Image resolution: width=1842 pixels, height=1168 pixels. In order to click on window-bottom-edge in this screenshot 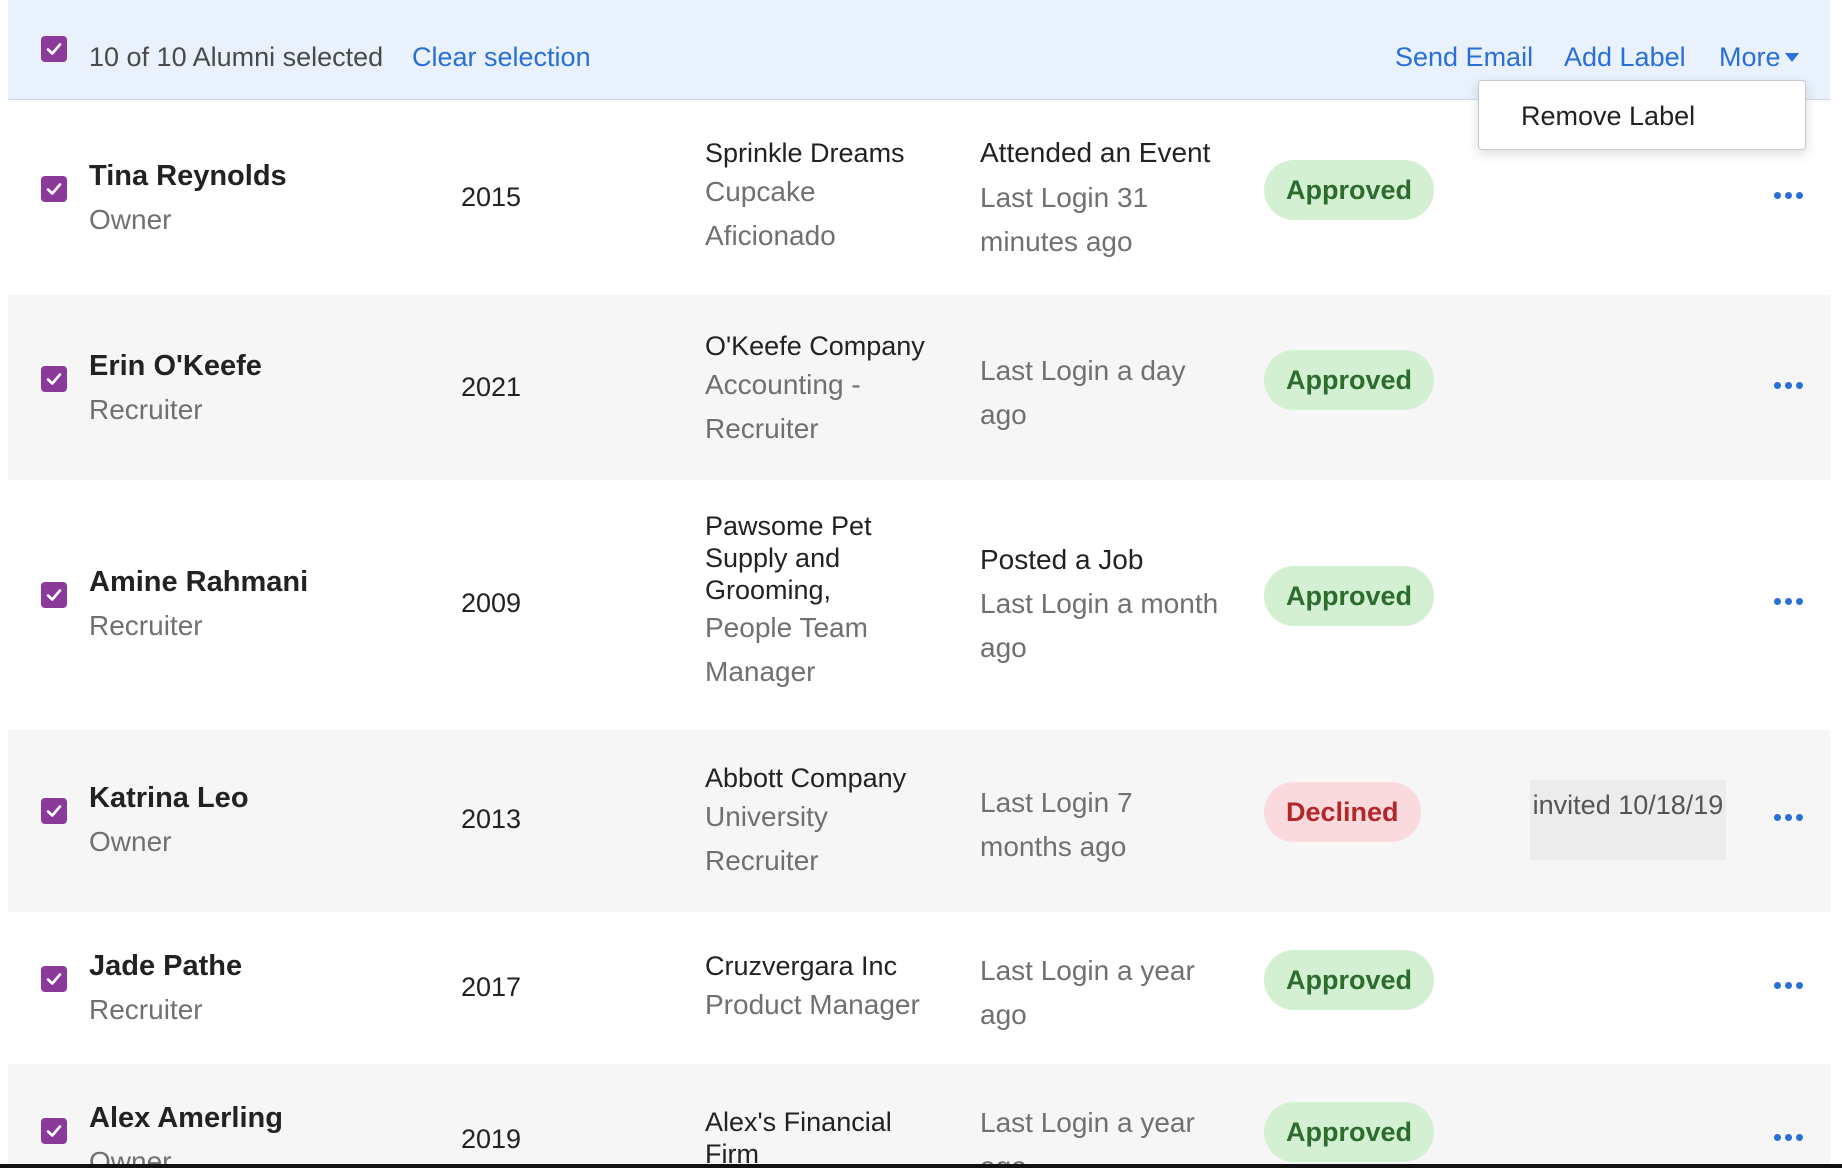, I will do `click(921, 1166)`.